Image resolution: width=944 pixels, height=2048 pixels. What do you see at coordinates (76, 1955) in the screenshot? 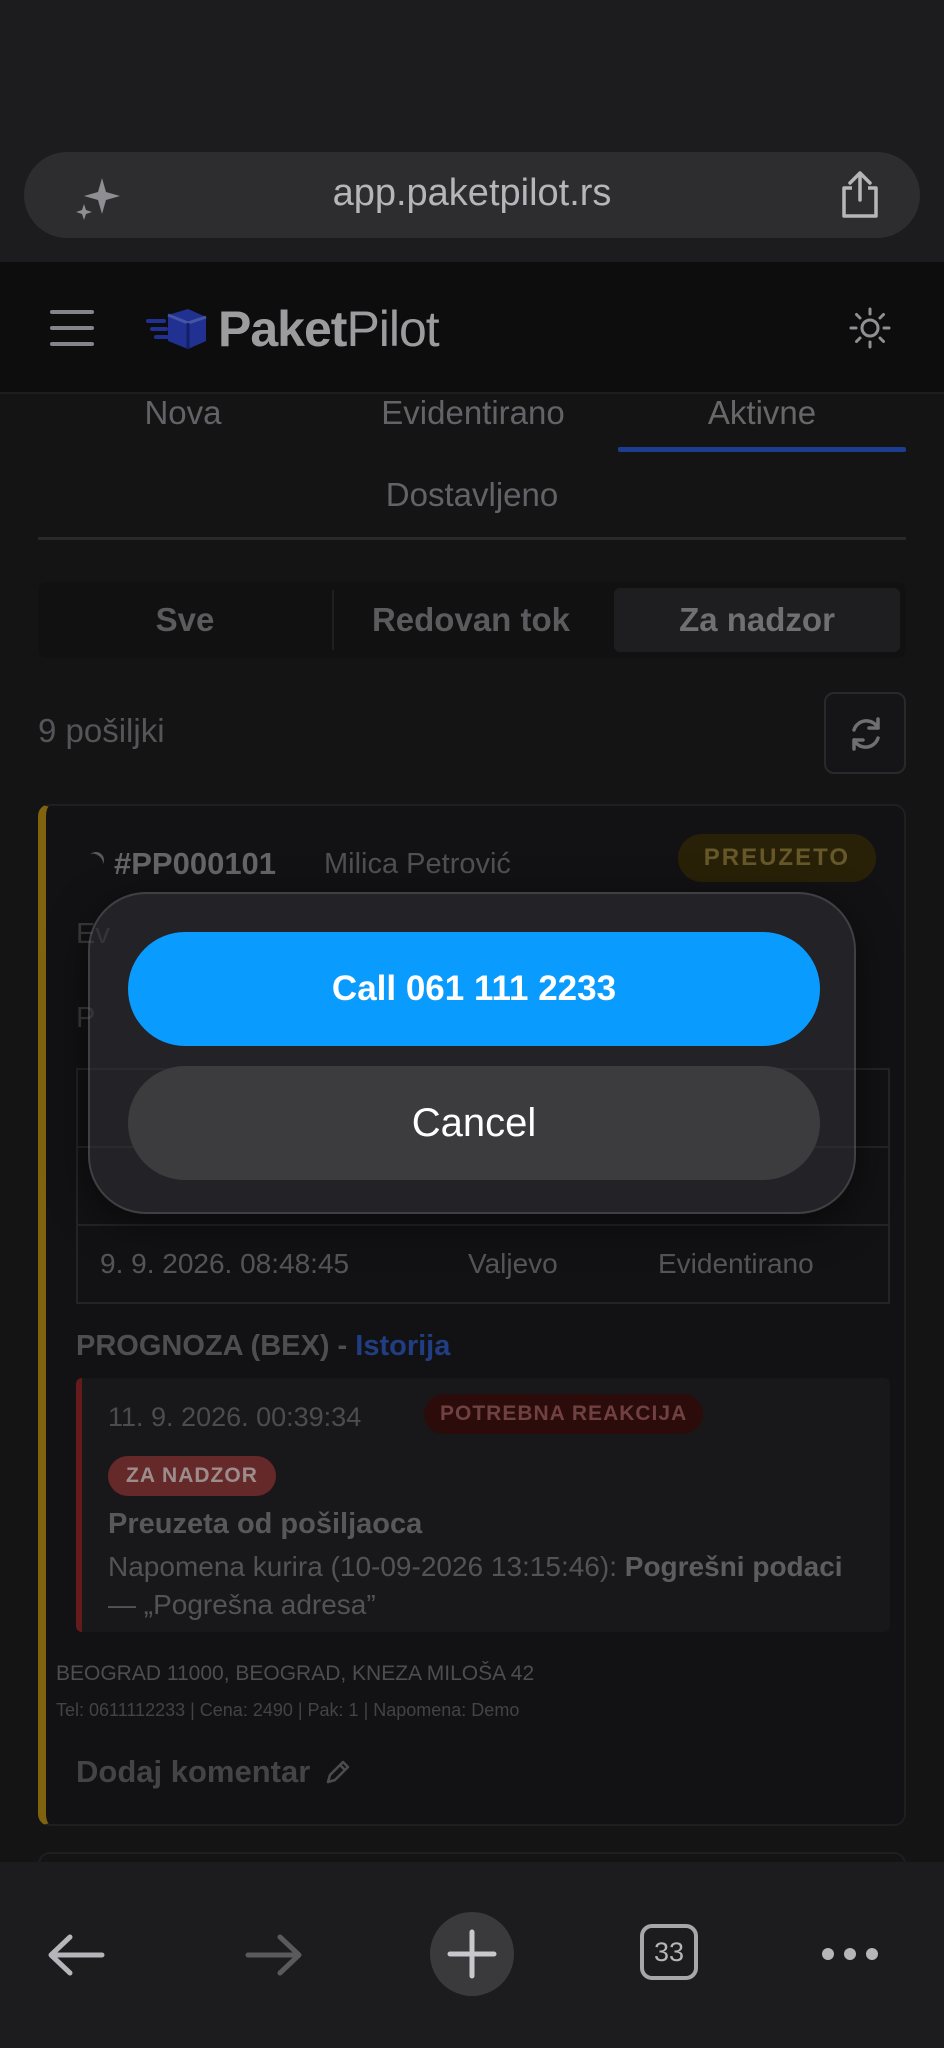
I see `back-arrow-icon` at bounding box center [76, 1955].